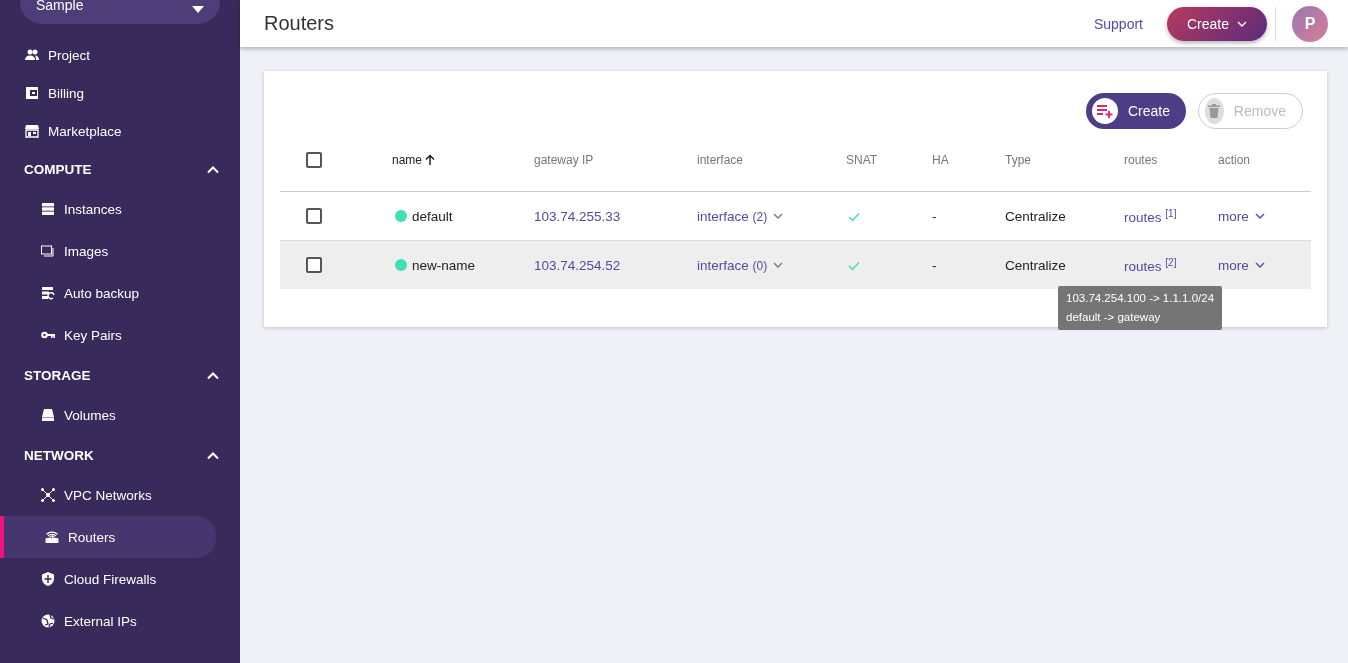 This screenshot has height=663, width=1348. What do you see at coordinates (889, 160) in the screenshot?
I see `column-header: SNAT` at bounding box center [889, 160].